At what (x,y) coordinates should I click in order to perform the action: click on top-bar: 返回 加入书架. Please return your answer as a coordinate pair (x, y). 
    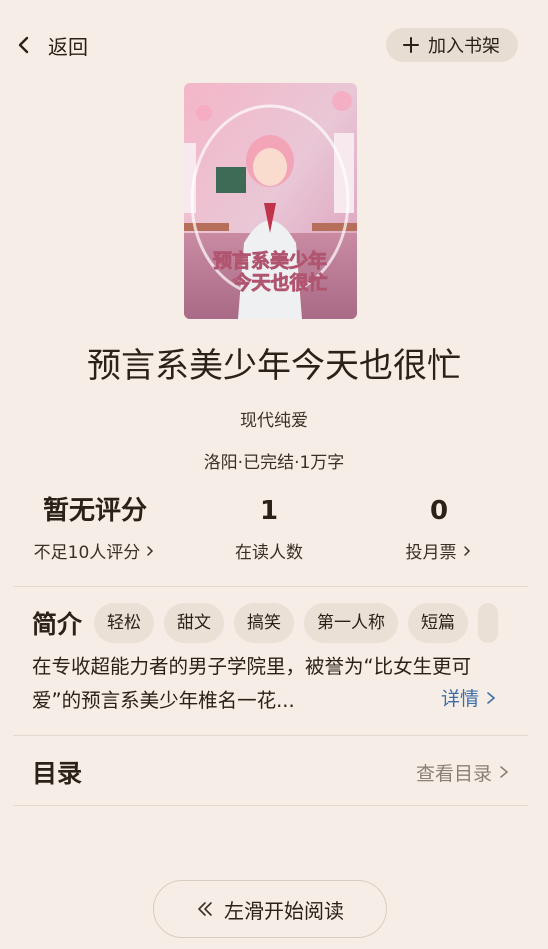
    Looking at the image, I should click on (274, 45).